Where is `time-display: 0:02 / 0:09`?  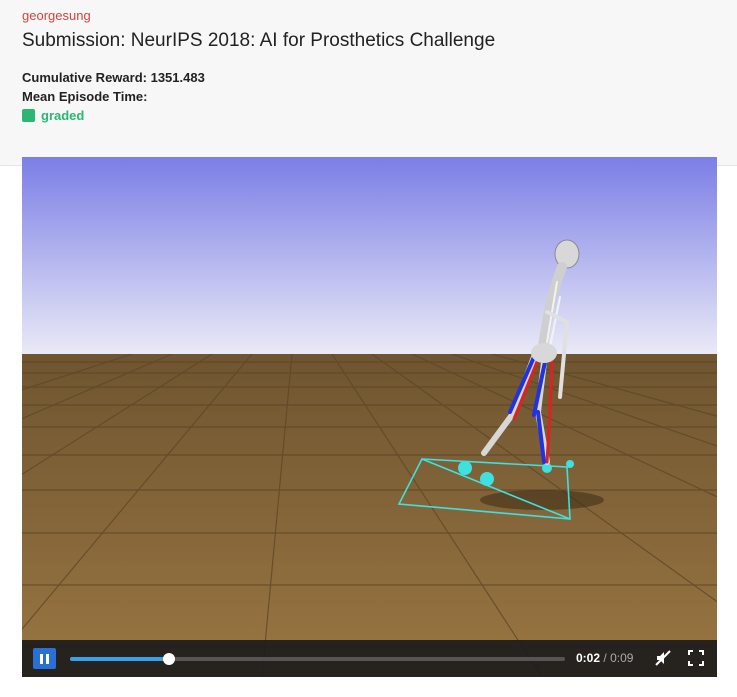 time-display: 0:02 / 0:09 is located at coordinates (604, 658).